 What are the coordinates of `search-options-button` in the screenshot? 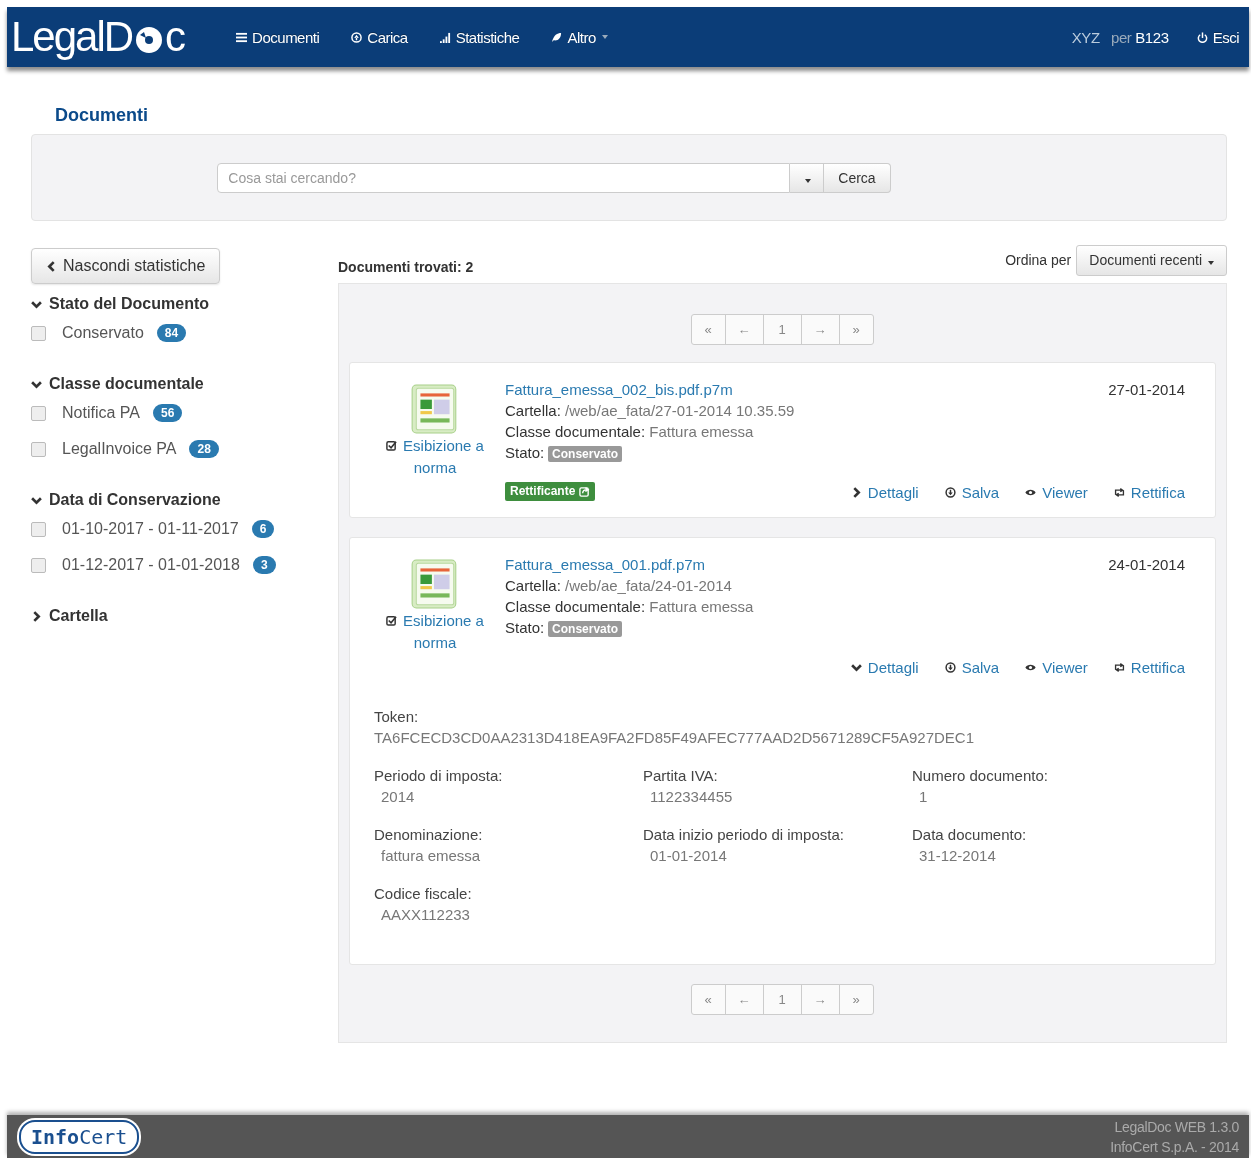 It's located at (807, 177).